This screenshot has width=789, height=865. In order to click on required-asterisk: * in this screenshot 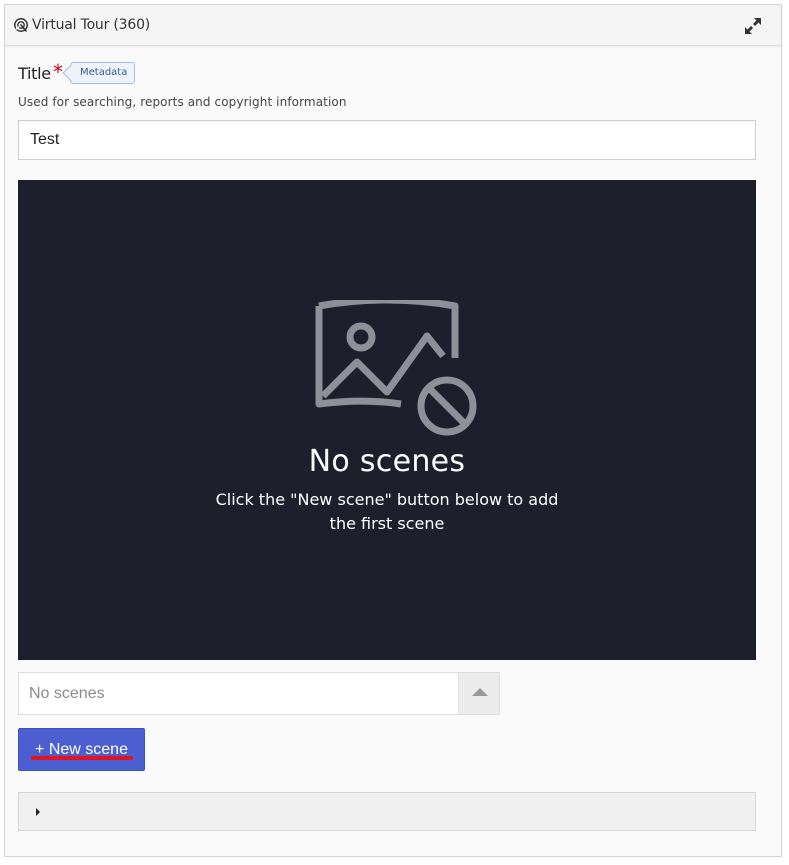, I will do `click(58, 72)`.